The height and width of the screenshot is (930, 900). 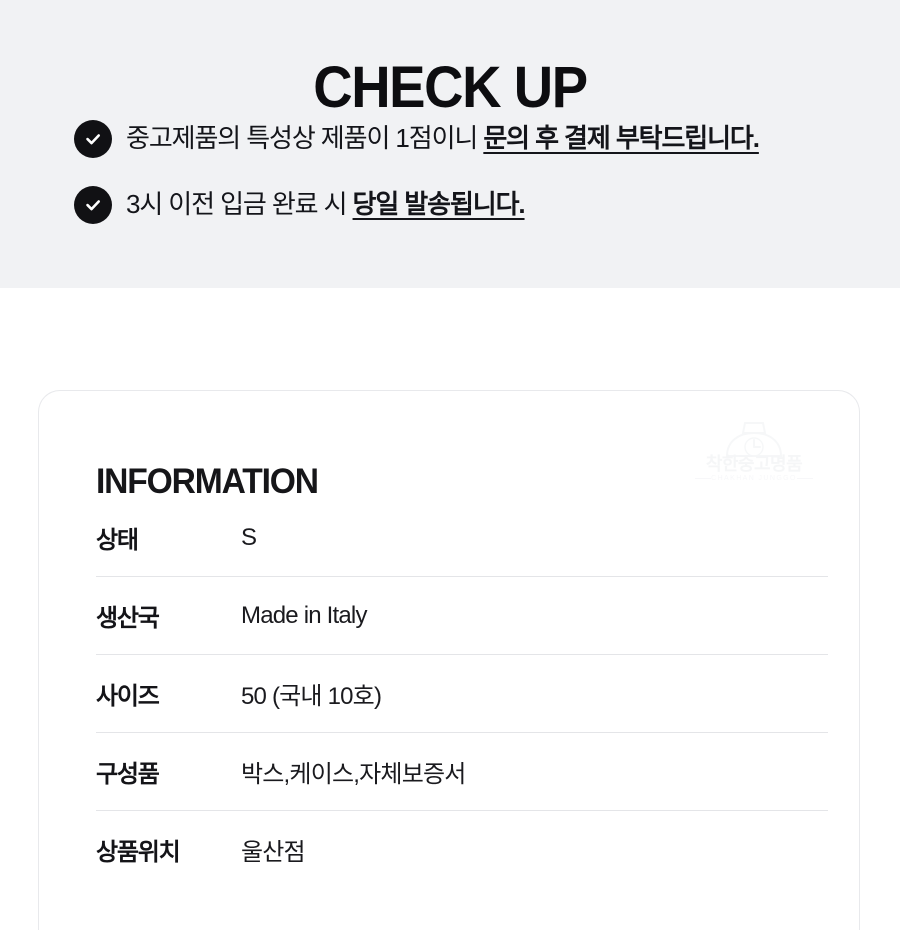 I want to click on checkup-bullet-item: 3시 이전 입금 완료 시 당일 발송됩니다., so click(x=474, y=204).